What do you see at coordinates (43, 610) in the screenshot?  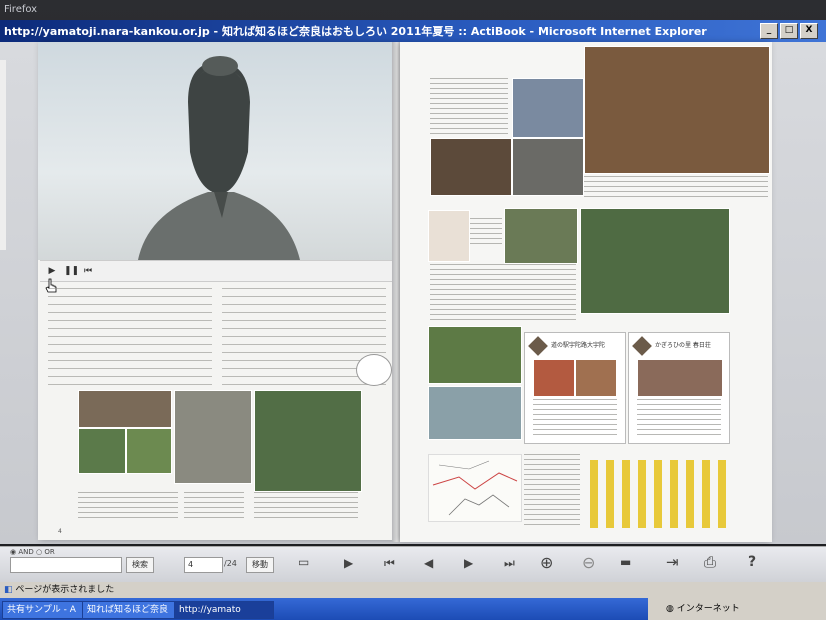 I see `taskbar-item: 共有サンプル - A` at bounding box center [43, 610].